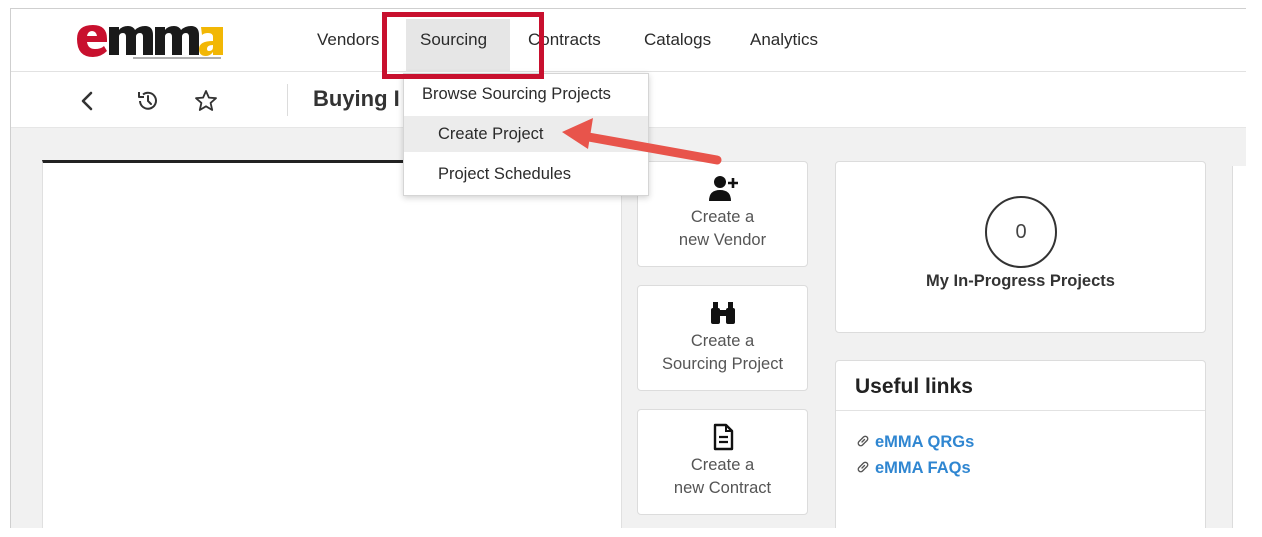 This screenshot has width=1262, height=537. I want to click on link-label: eMMA FAQs, so click(923, 468).